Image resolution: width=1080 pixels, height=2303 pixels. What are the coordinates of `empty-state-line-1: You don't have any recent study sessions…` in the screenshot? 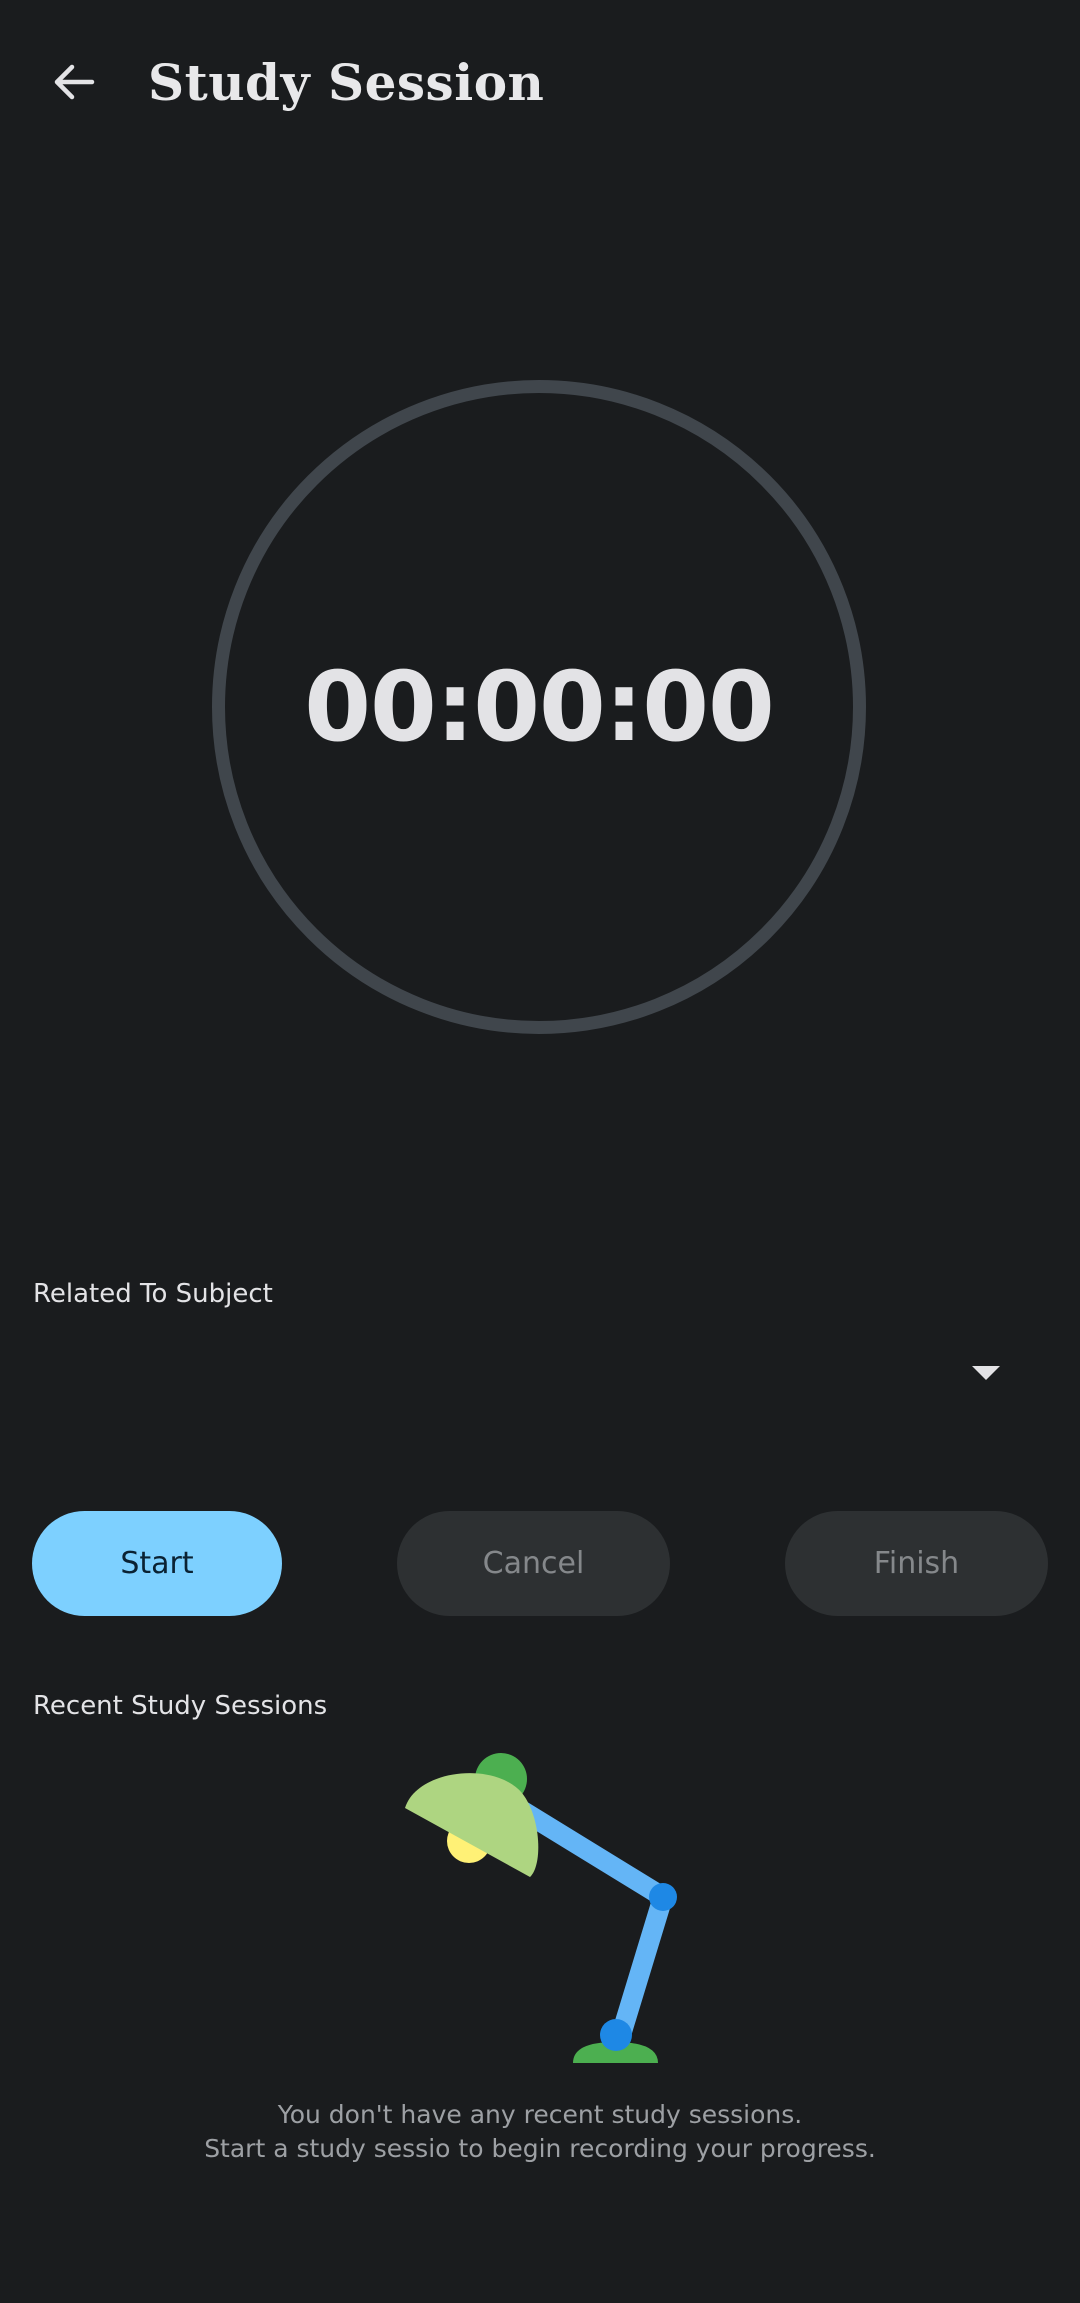 It's located at (540, 2114).